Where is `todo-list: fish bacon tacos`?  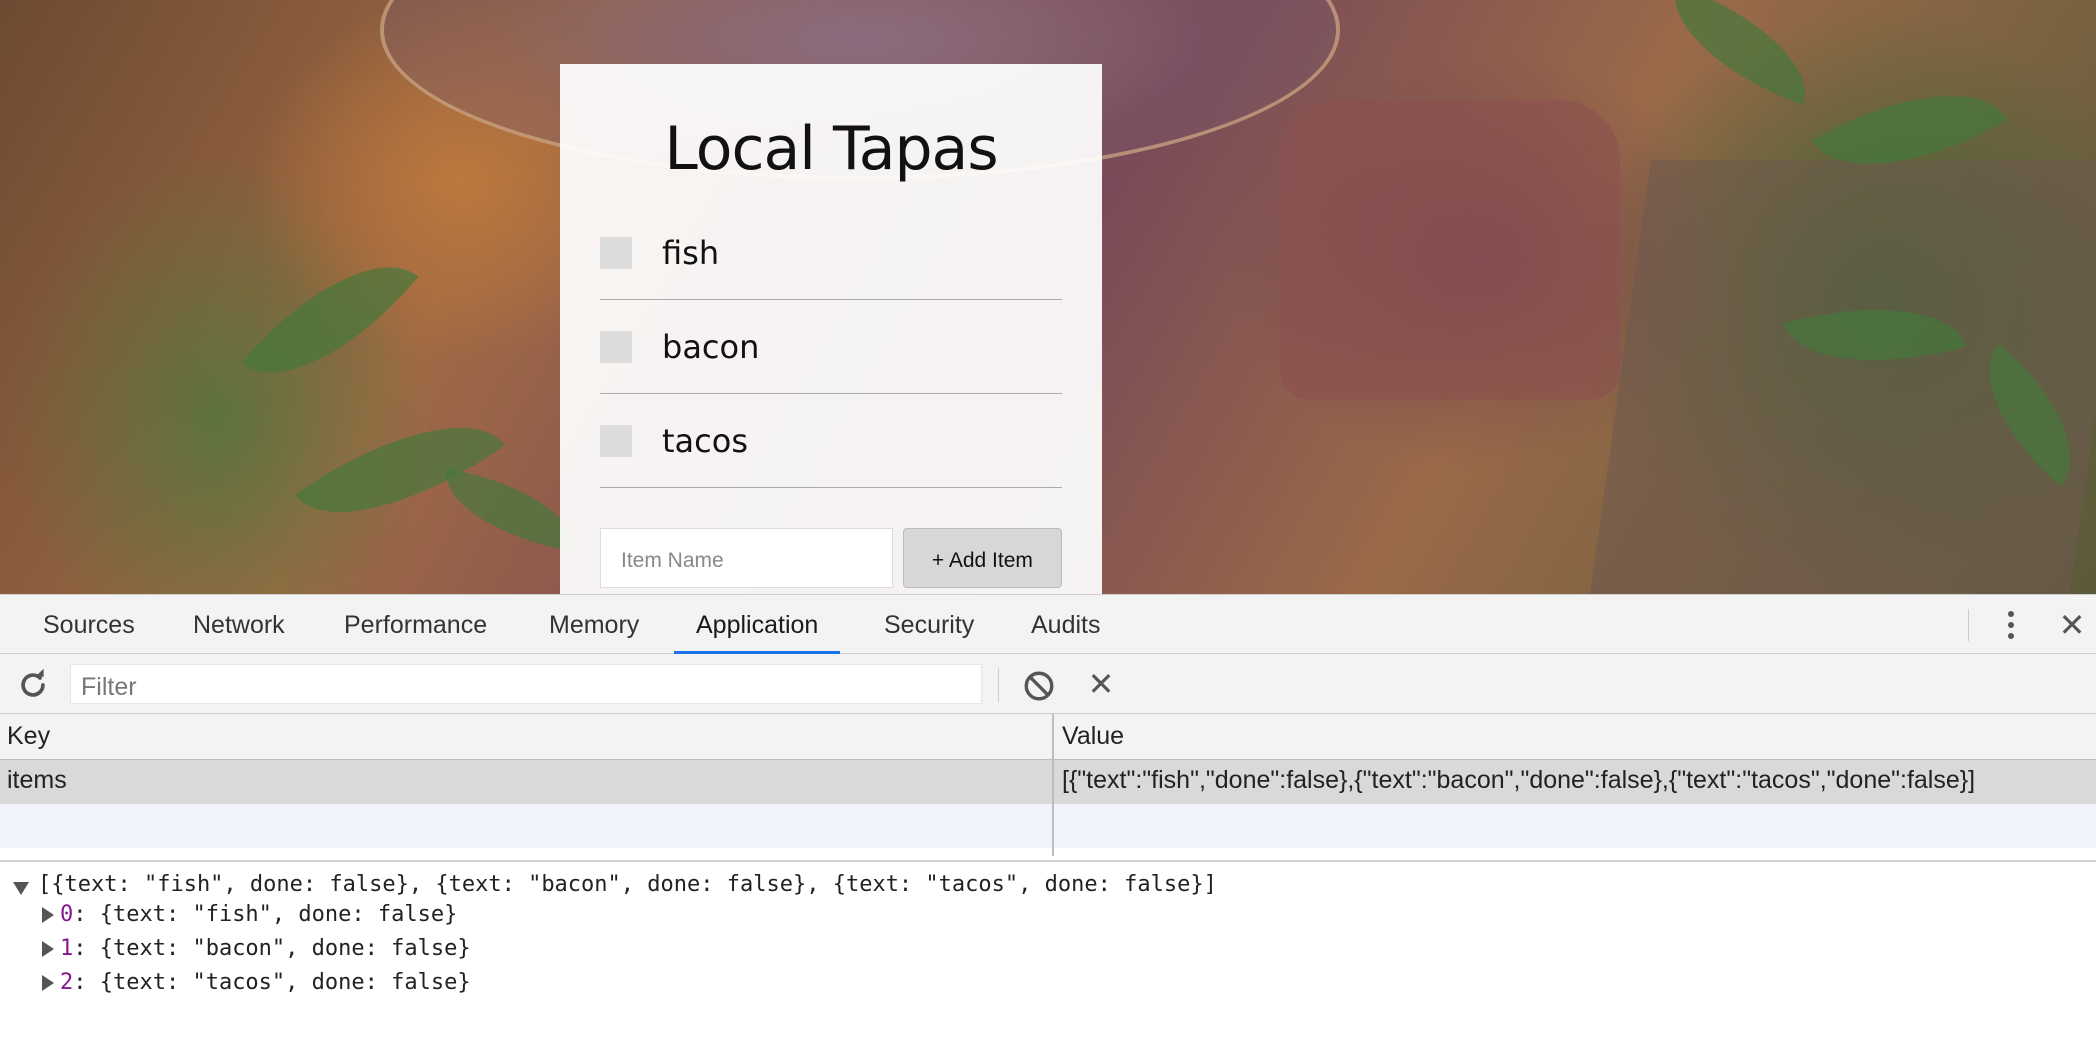 todo-list: fish bacon tacos is located at coordinates (831, 347).